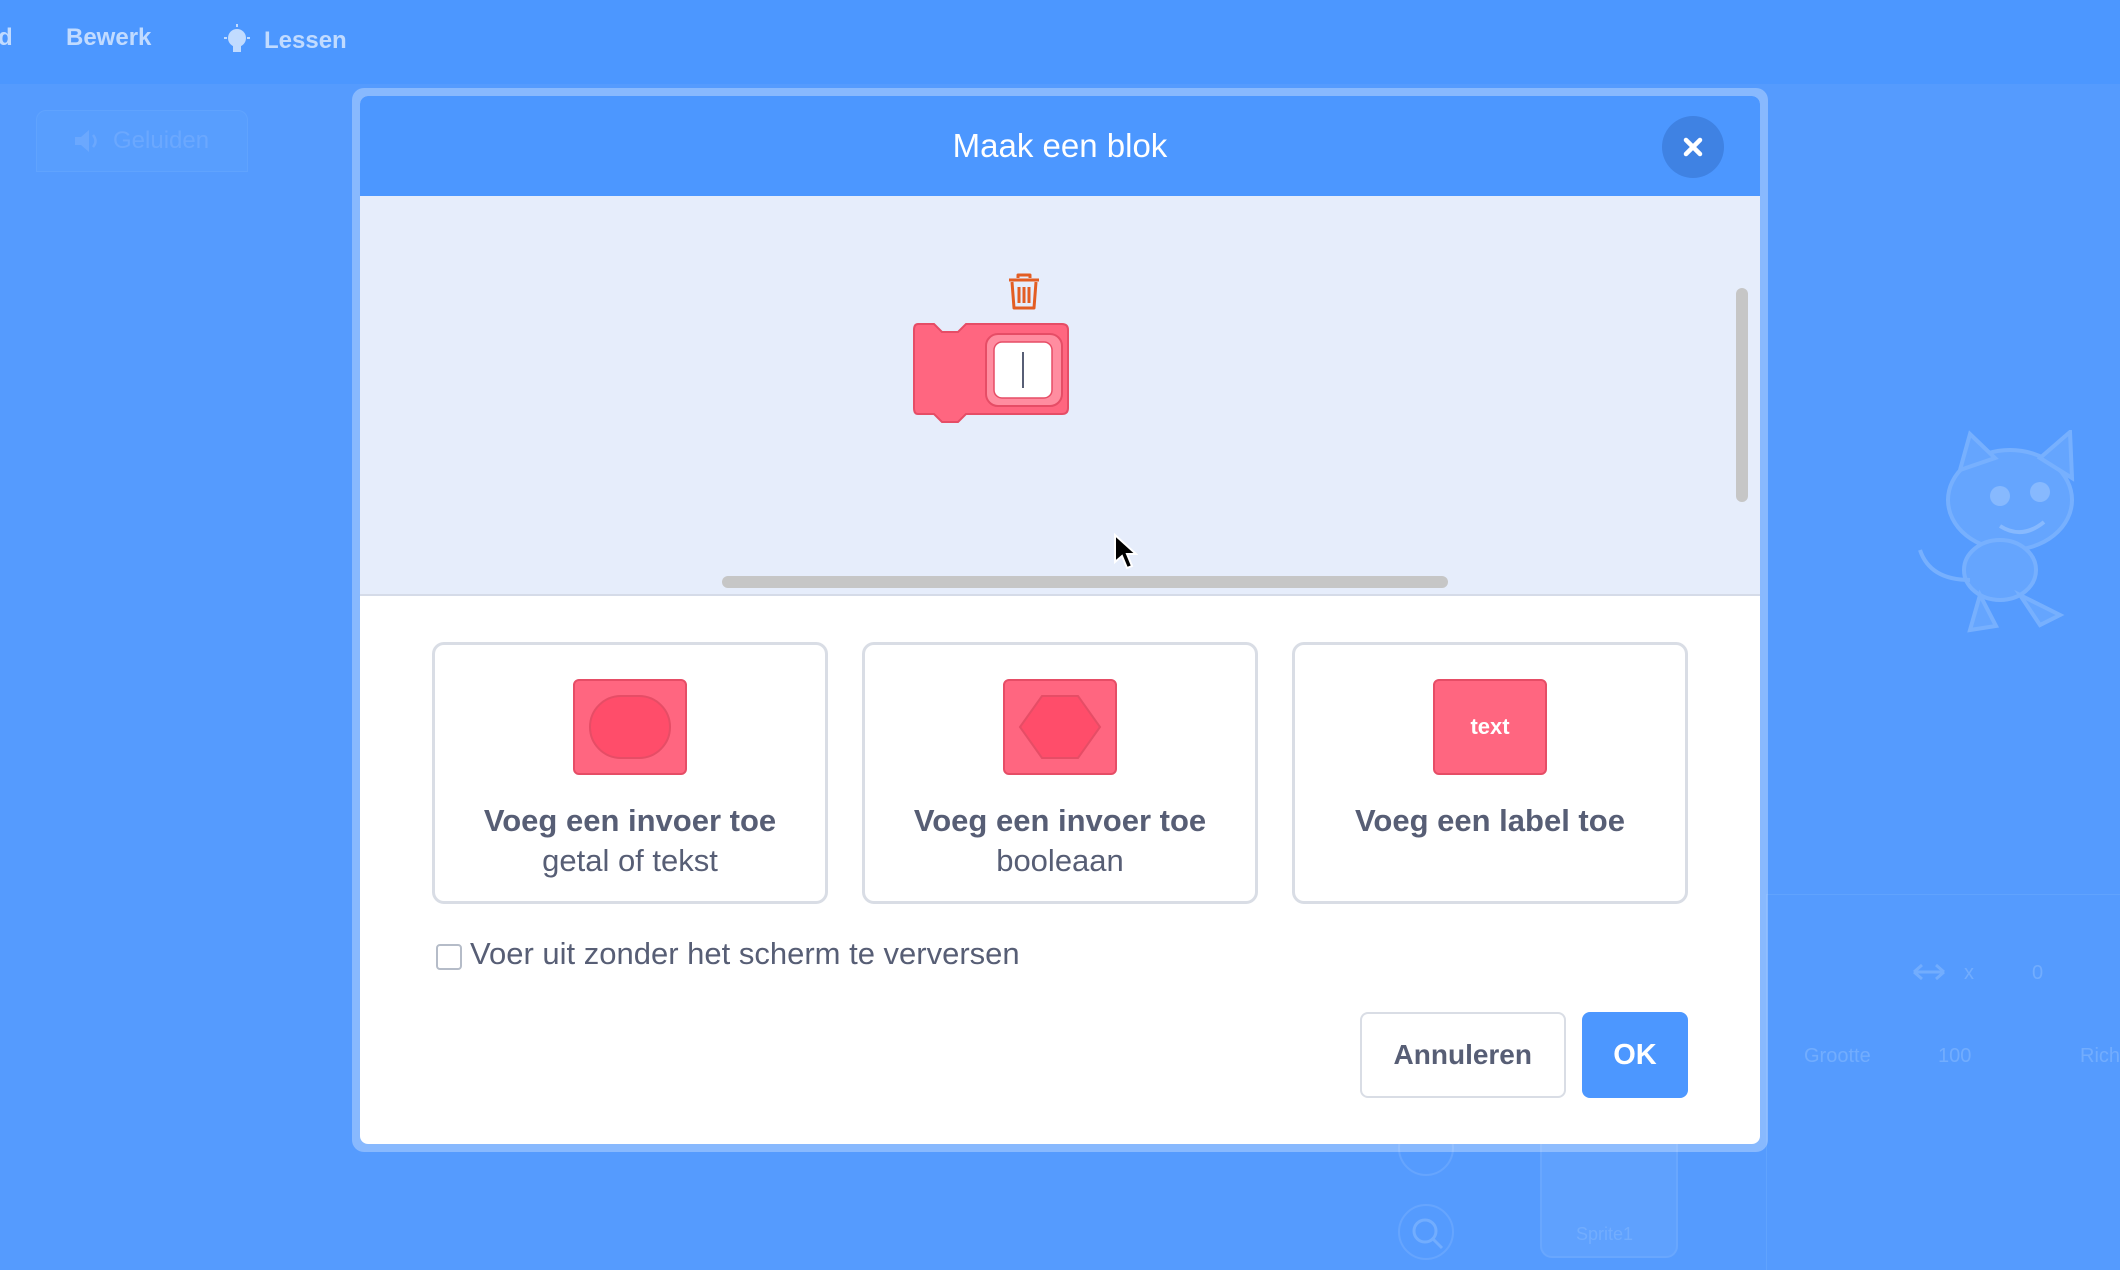  What do you see at coordinates (1060, 860) in the screenshot?
I see `option-subtitle: booleaan` at bounding box center [1060, 860].